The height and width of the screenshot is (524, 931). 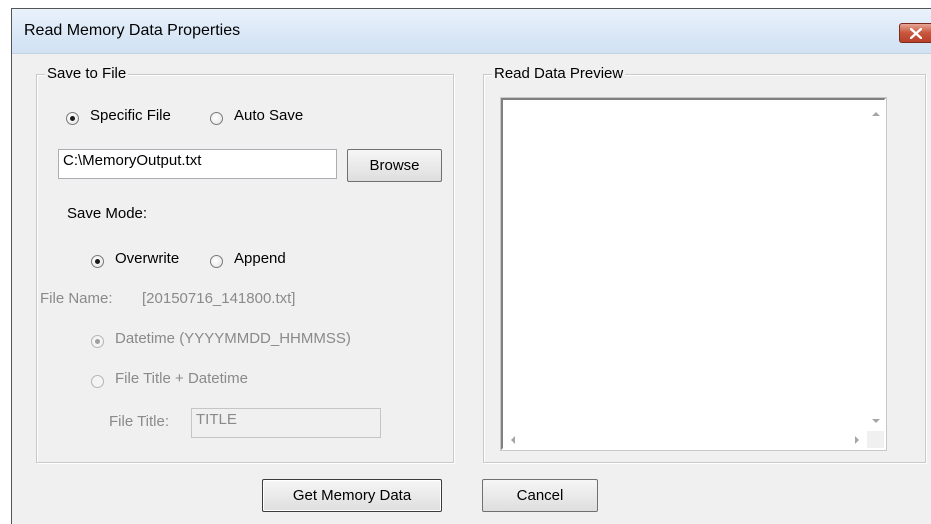 I want to click on horizontal-scrollbar, so click(x=685, y=439).